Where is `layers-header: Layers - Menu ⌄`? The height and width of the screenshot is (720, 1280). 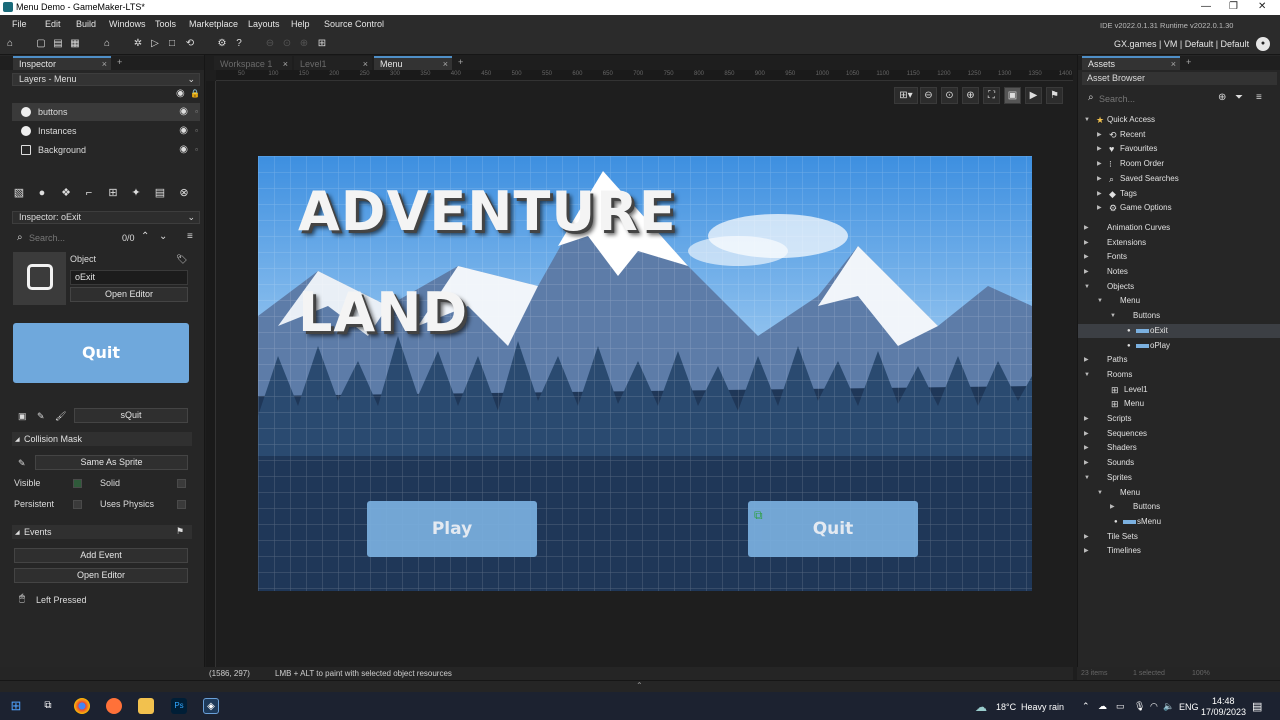
layers-header: Layers - Menu ⌄ is located at coordinates (106, 79).